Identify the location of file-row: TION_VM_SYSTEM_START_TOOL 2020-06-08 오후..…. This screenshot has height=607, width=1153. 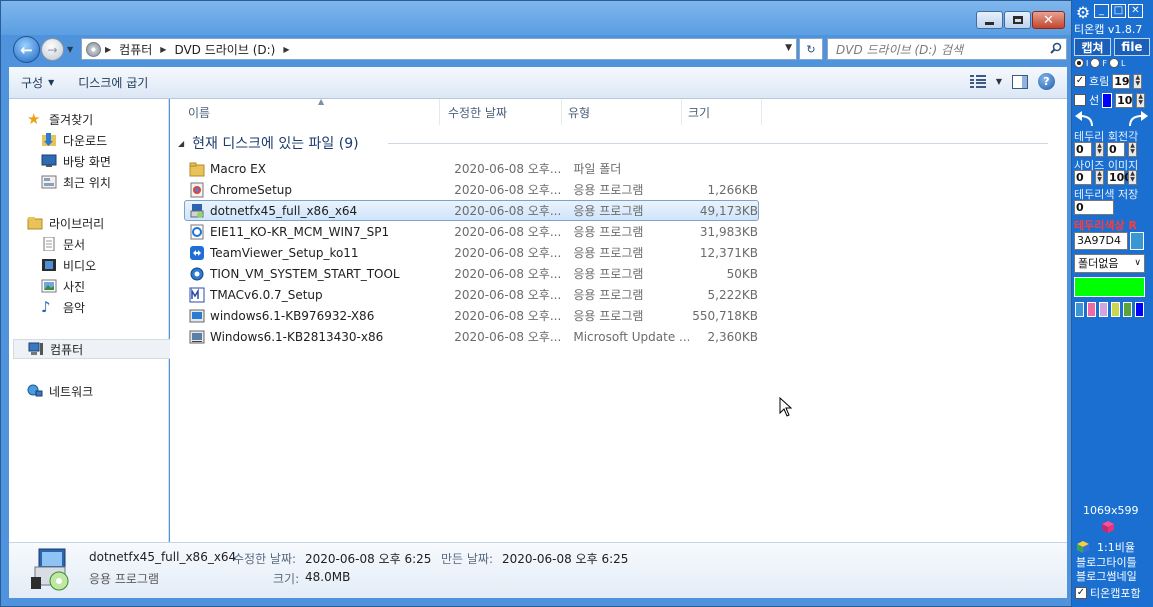
(471, 273).